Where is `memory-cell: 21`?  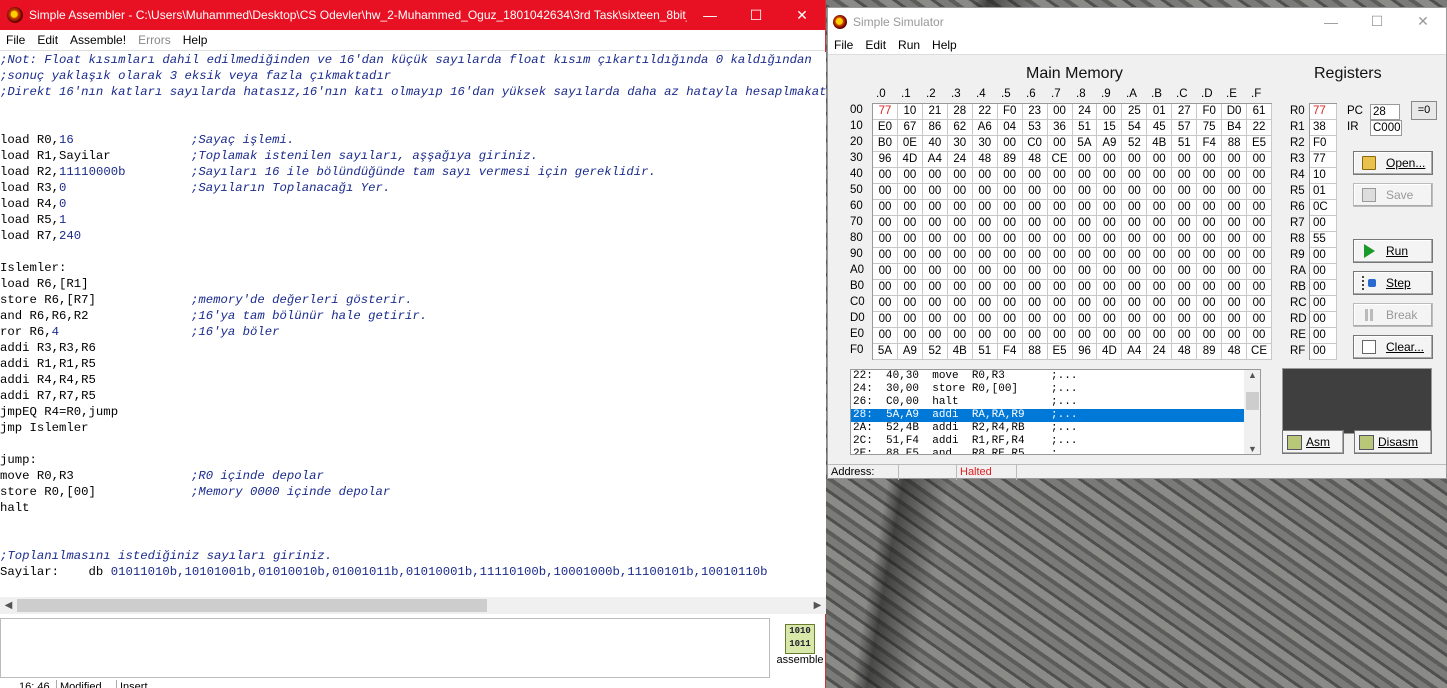
memory-cell: 21 is located at coordinates (935, 112).